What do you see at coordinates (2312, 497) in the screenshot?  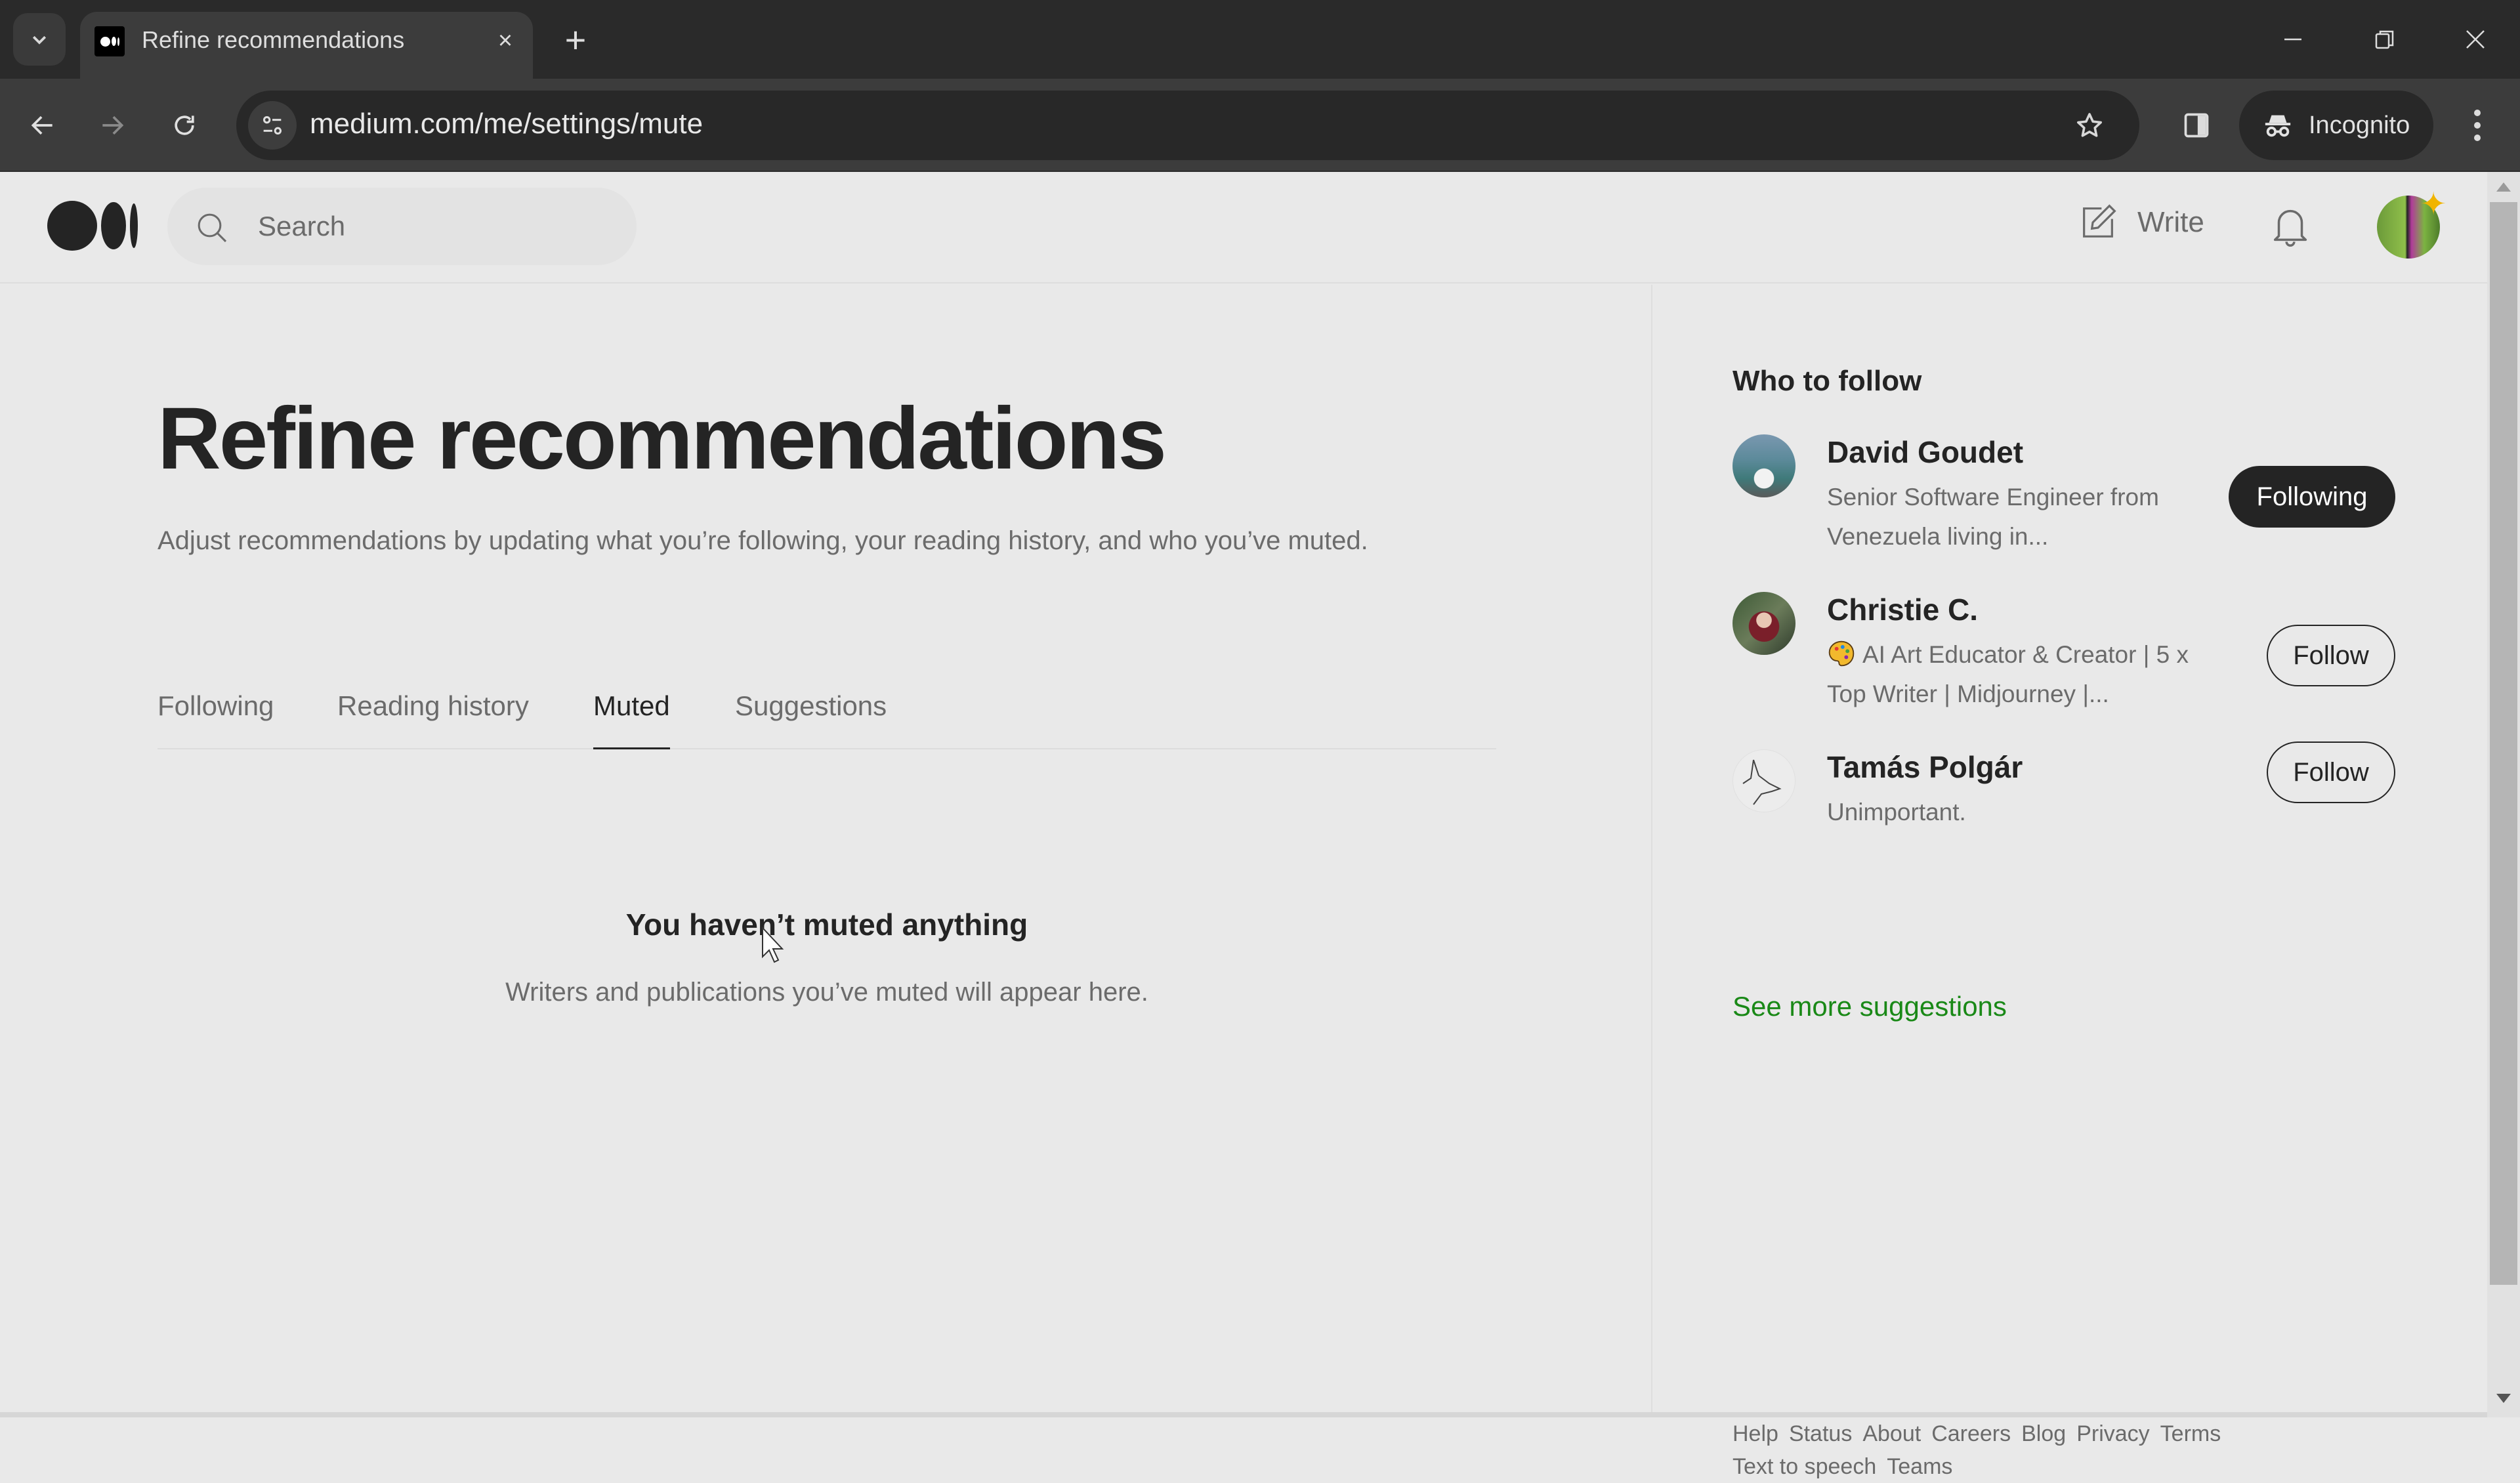 I see `following-button: Following` at bounding box center [2312, 497].